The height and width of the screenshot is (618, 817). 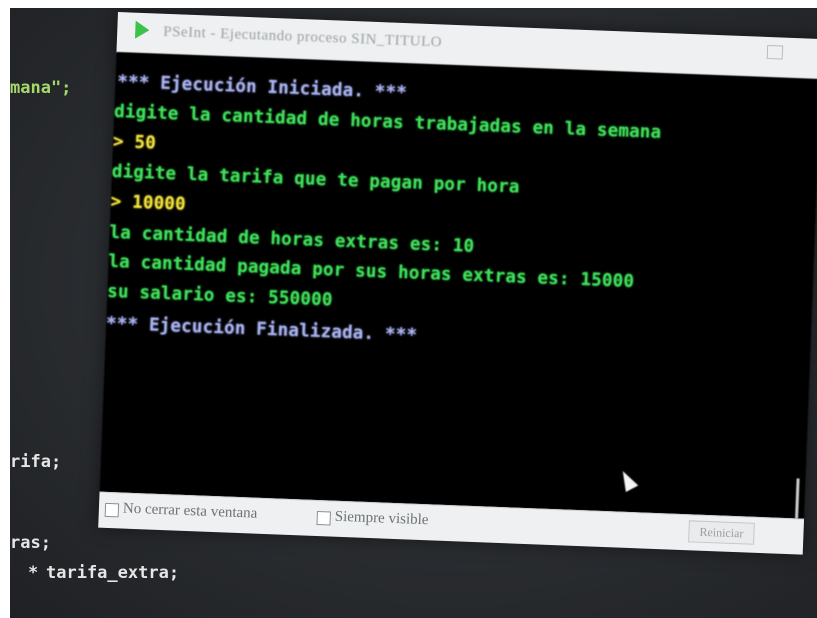 I want to click on editor-code-fragment: ras;, so click(x=30, y=543).